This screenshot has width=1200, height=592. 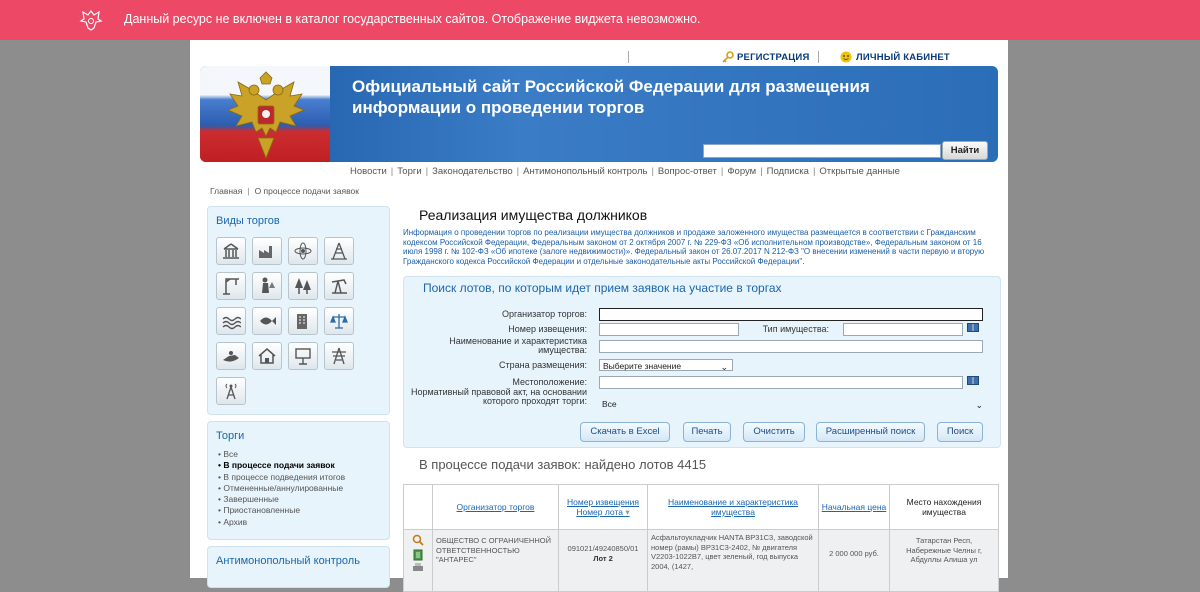 I want to click on organizer-column-header: Организатор торгов, so click(x=495, y=507).